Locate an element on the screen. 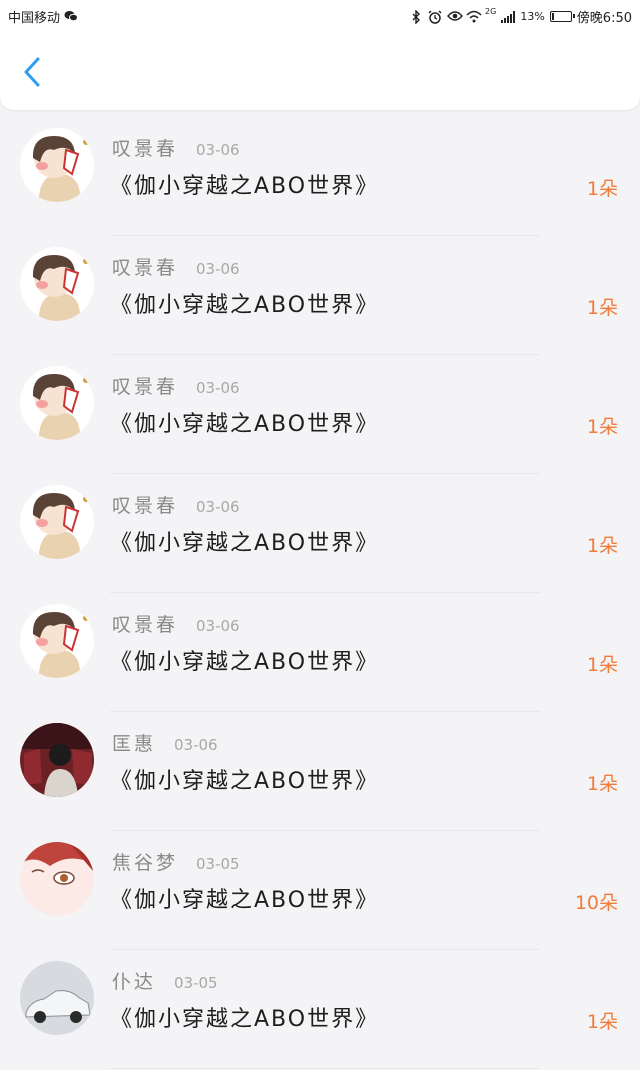 This screenshot has height=1070, width=640. list-item-2: 叹景春 03-06 《伽小穿越之ABO世界》 1朵 is located at coordinates (320, 296).